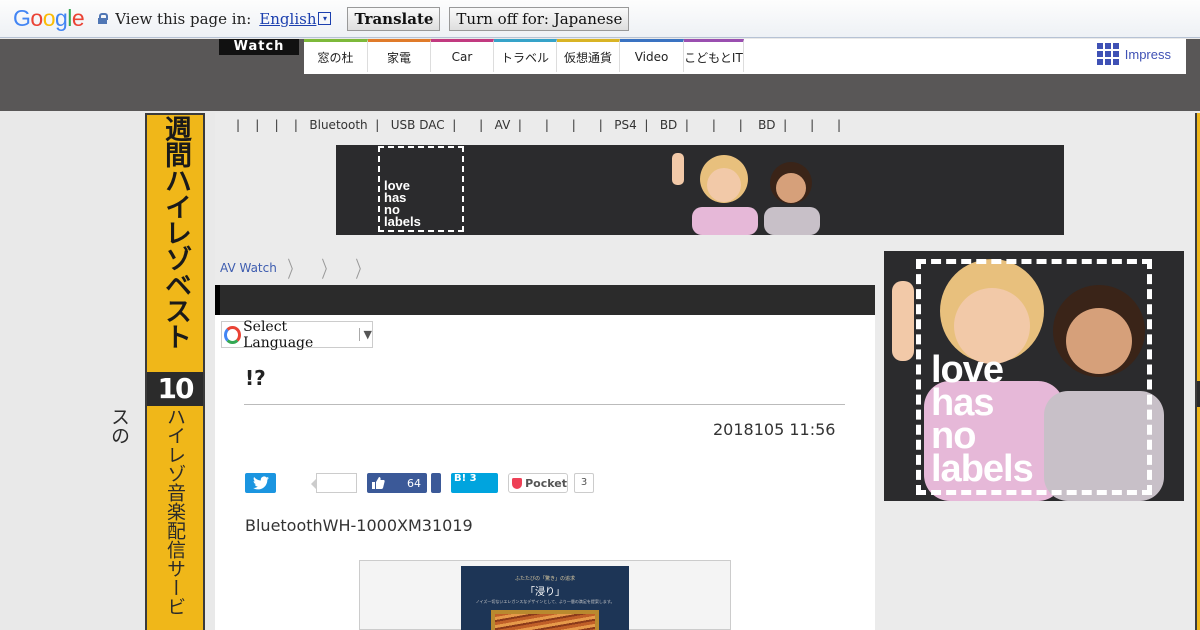  What do you see at coordinates (365, 334) in the screenshot?
I see `dropdown-arrow-icon: ▼` at bounding box center [365, 334].